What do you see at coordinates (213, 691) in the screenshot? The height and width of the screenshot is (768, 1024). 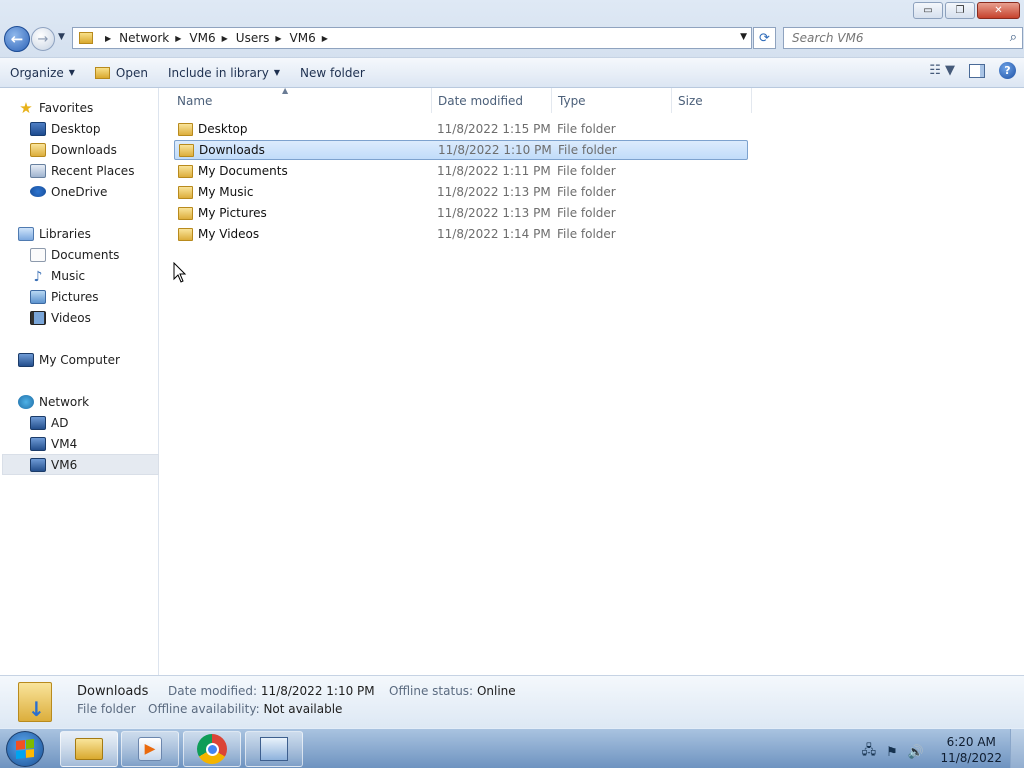 I see `details-label: Date modified:` at bounding box center [213, 691].